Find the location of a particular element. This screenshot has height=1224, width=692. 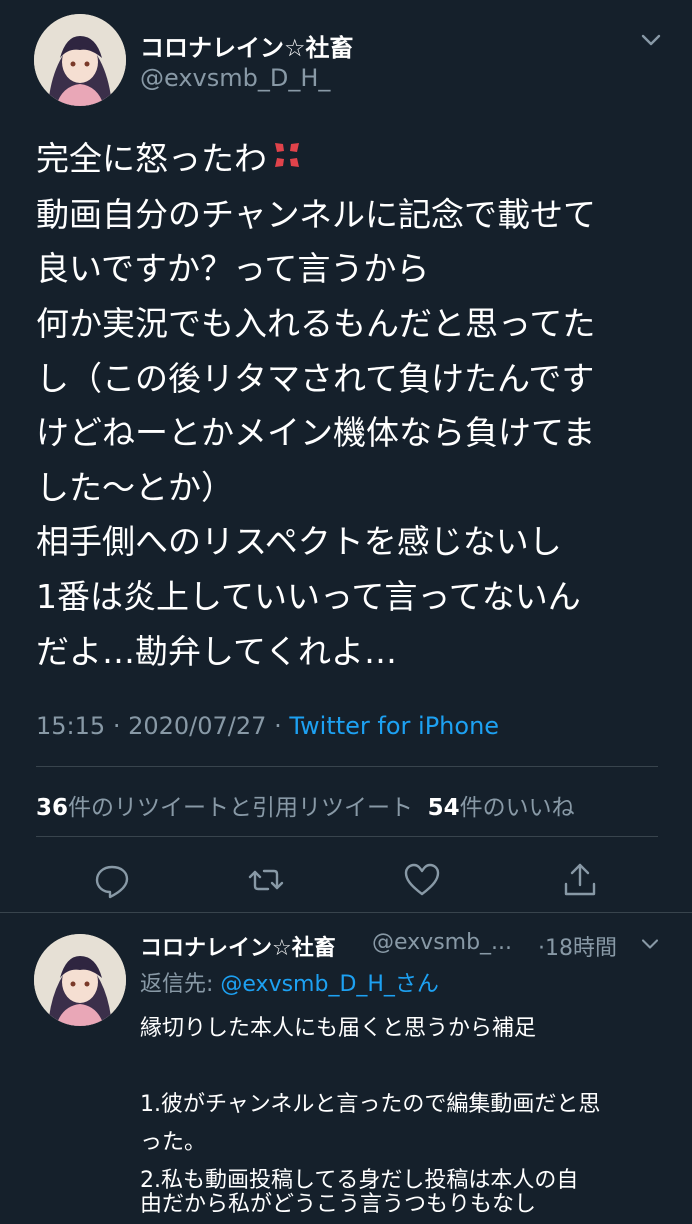

replying-to-handle-link: @exvsmb_D_H_さん is located at coordinates (329, 984).